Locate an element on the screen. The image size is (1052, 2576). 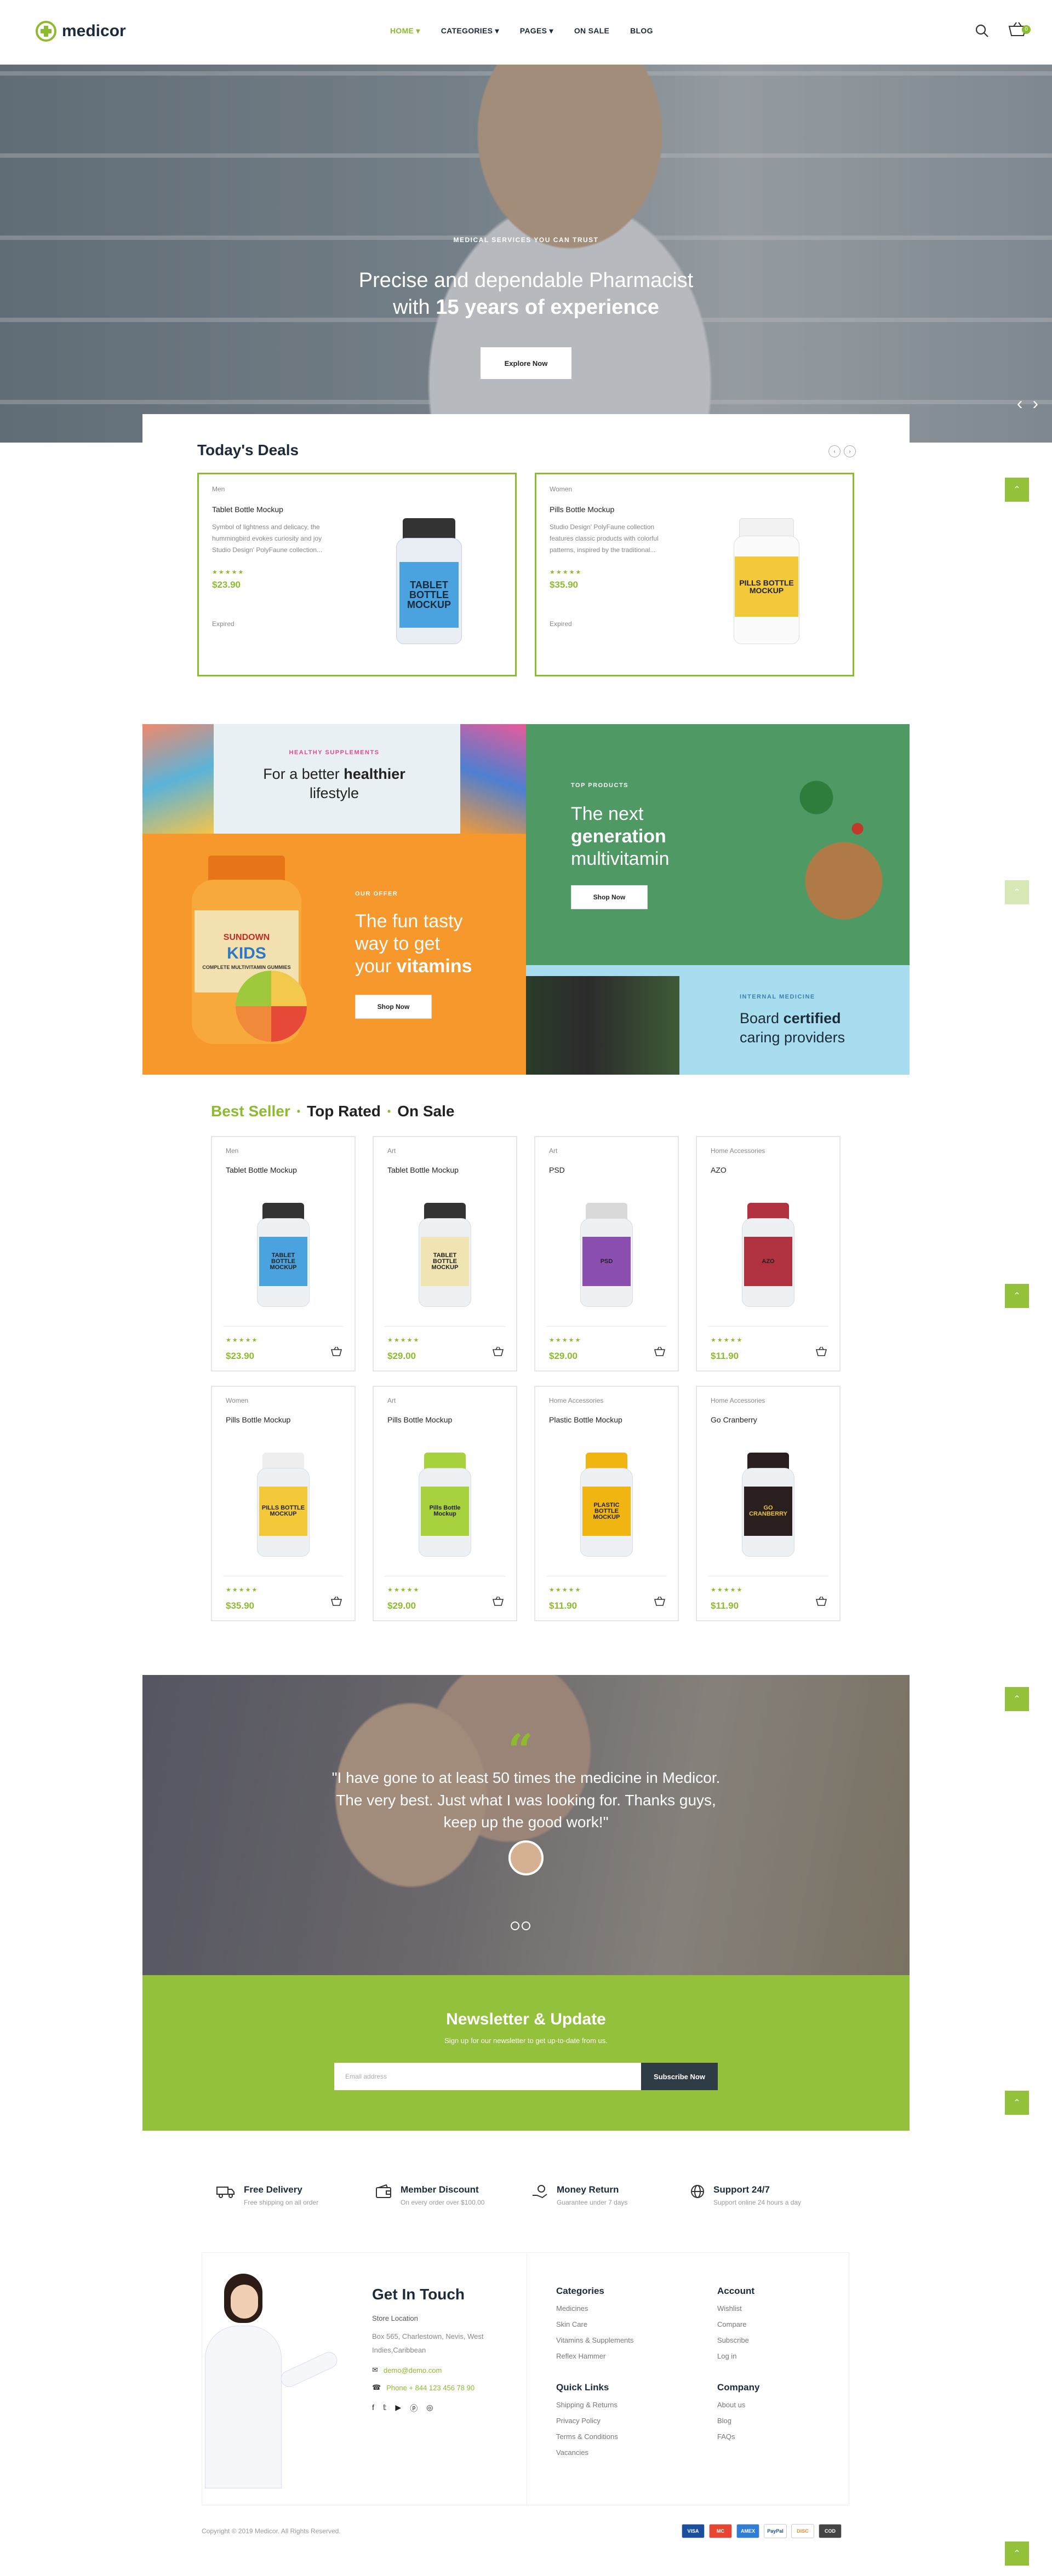
tab-best-seller: Best Seller is located at coordinates (251, 1111).